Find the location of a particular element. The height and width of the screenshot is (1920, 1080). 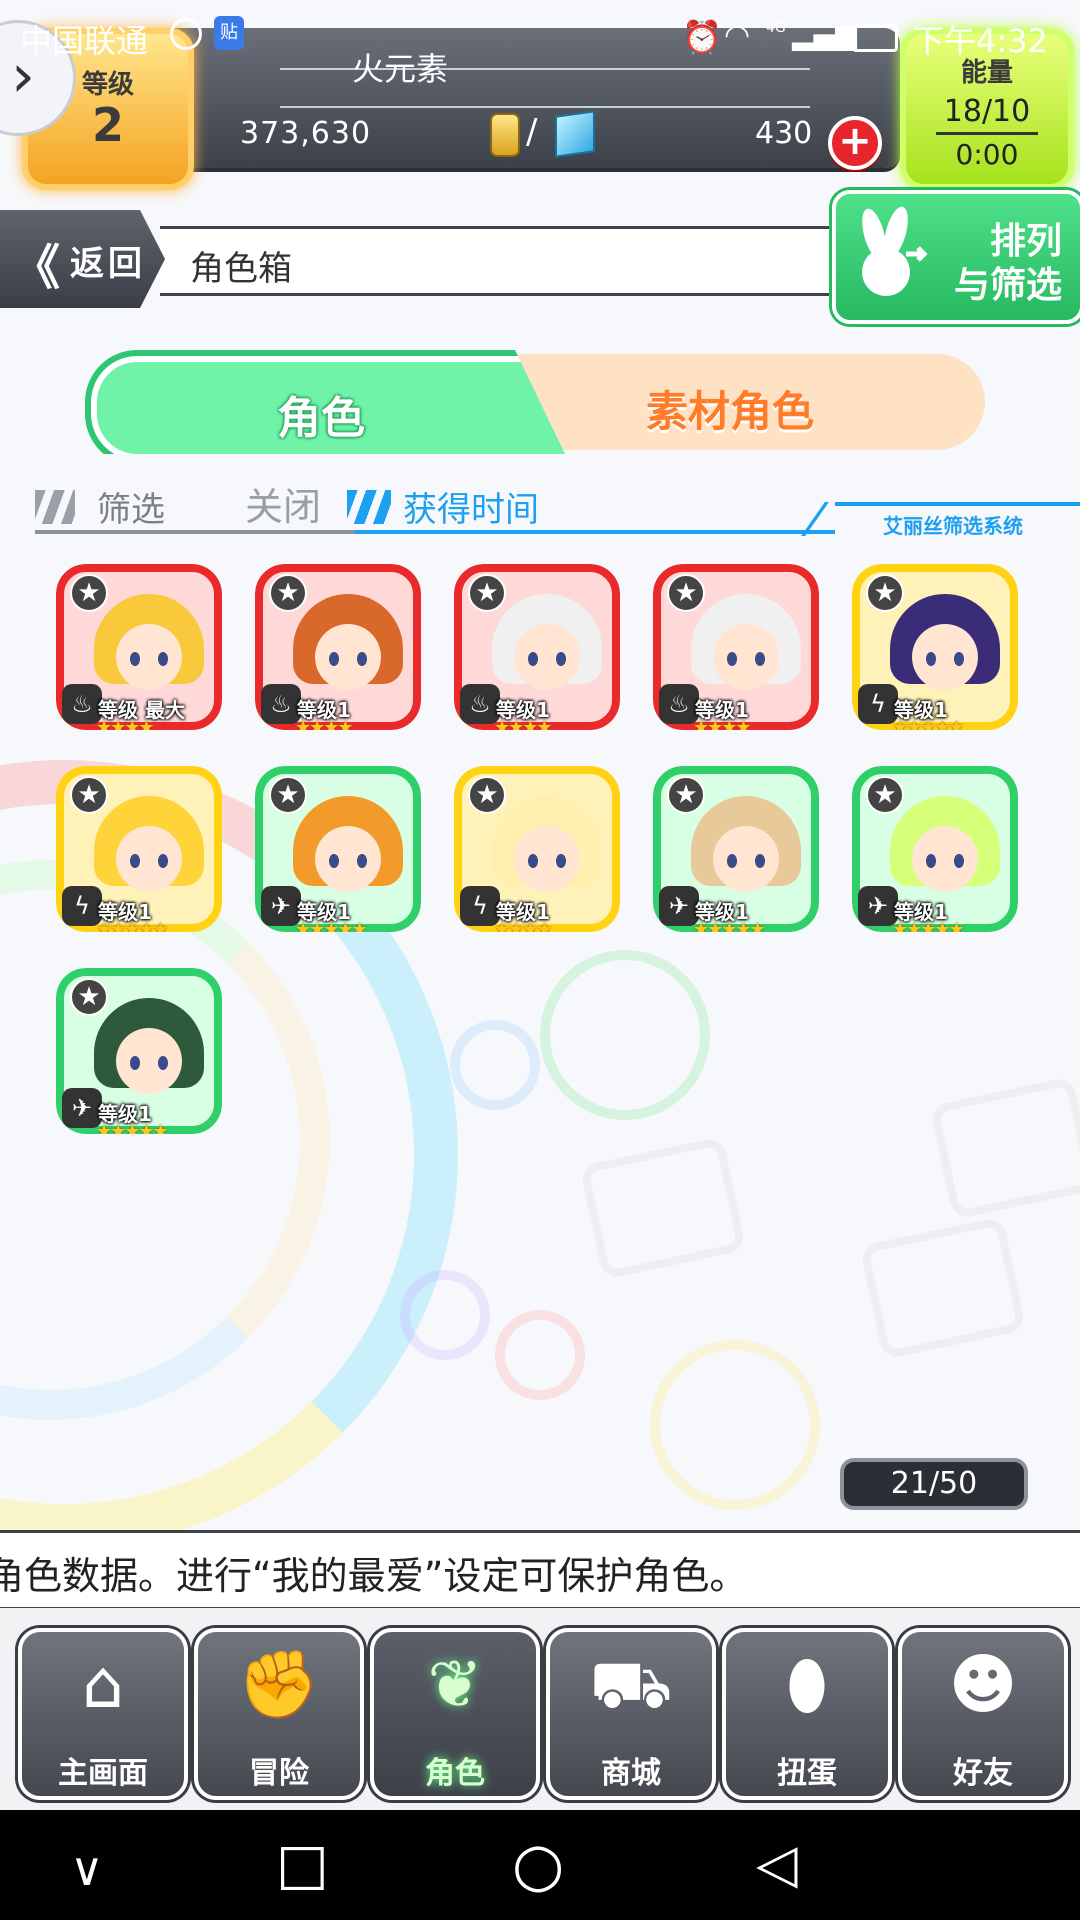

nav-bunny-button: ❦ 角色 is located at coordinates (455, 1714).